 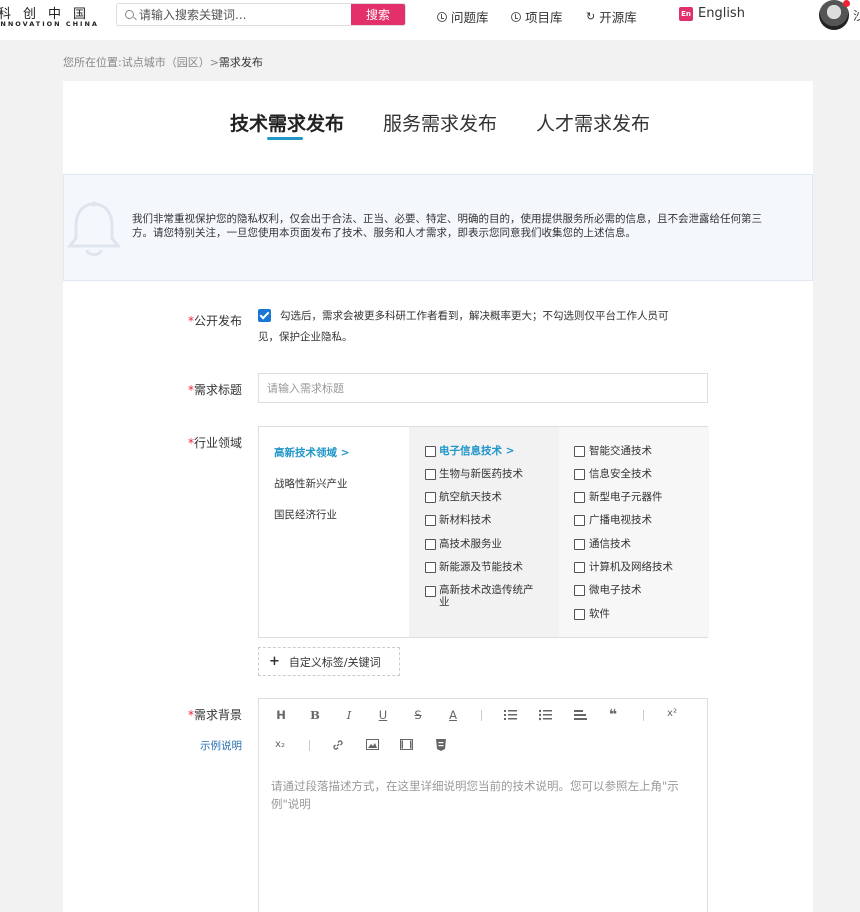 I want to click on language-label: English, so click(x=721, y=13).